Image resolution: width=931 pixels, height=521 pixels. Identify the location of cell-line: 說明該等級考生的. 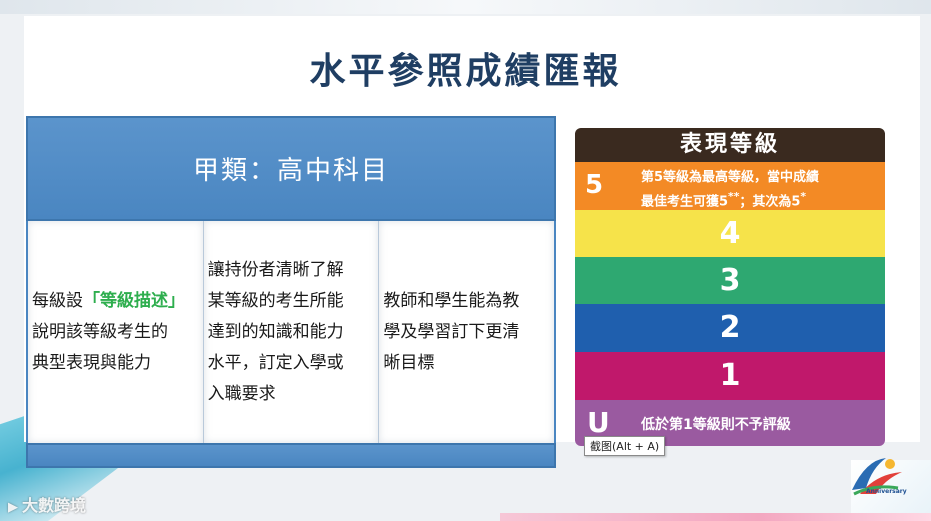
(115, 332).